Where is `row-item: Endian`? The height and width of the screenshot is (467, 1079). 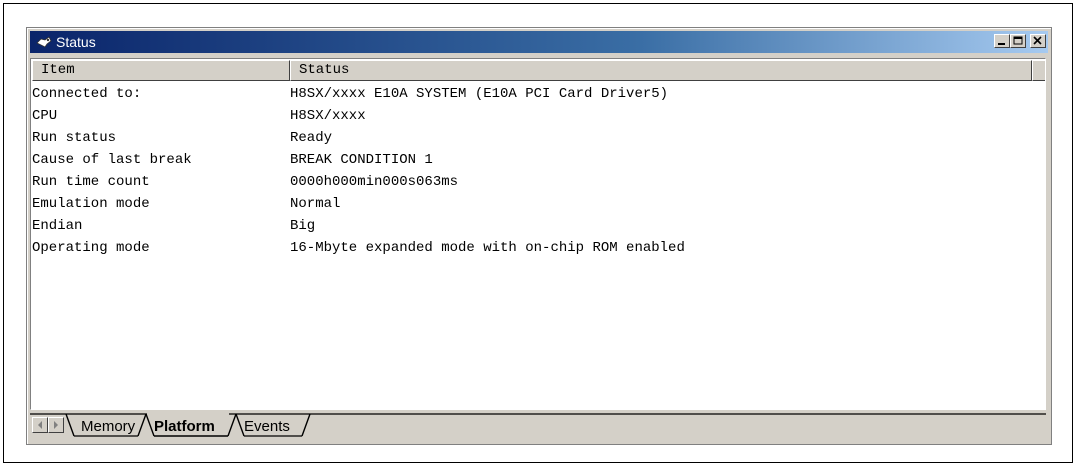 row-item: Endian is located at coordinates (57, 226).